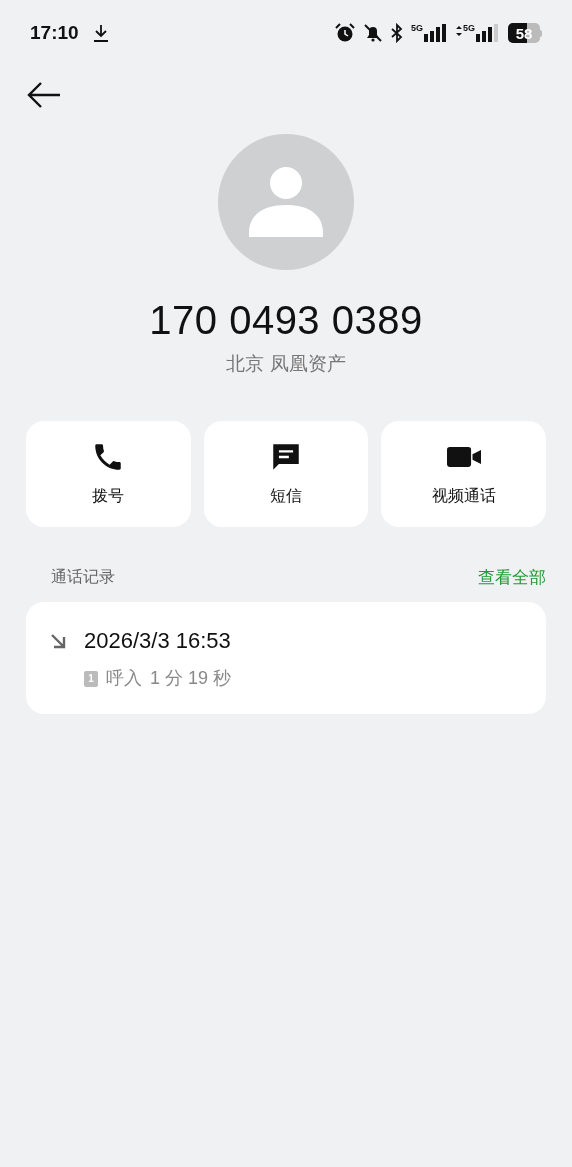 The width and height of the screenshot is (572, 1167). Describe the element at coordinates (44, 95) in the screenshot. I see `back-arrow-icon` at that location.